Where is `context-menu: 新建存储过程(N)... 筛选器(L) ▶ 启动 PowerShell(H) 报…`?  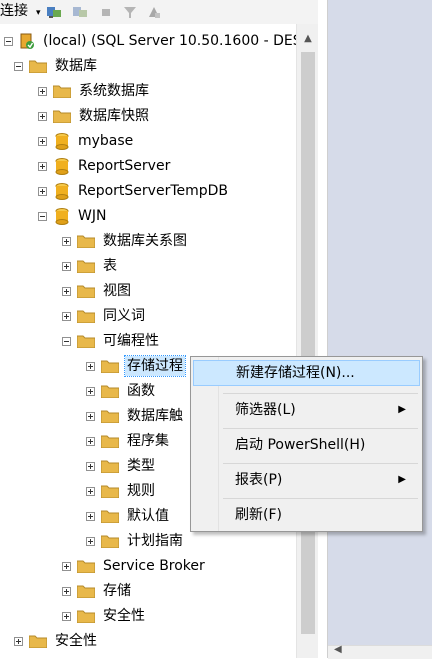
context-menu: 新建存储过程(N)... 筛选器(L) ▶ 启动 PowerShell(H) 报… is located at coordinates (306, 444).